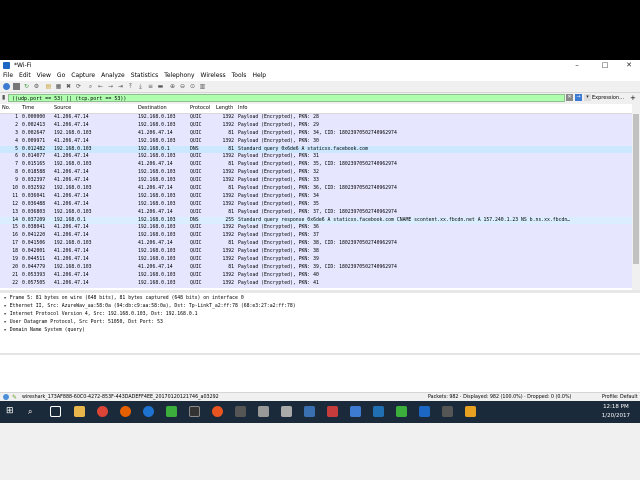 This screenshot has width=640, height=480. Describe the element at coordinates (78, 86) in the screenshot. I see `reload-icon: ⟳` at that location.